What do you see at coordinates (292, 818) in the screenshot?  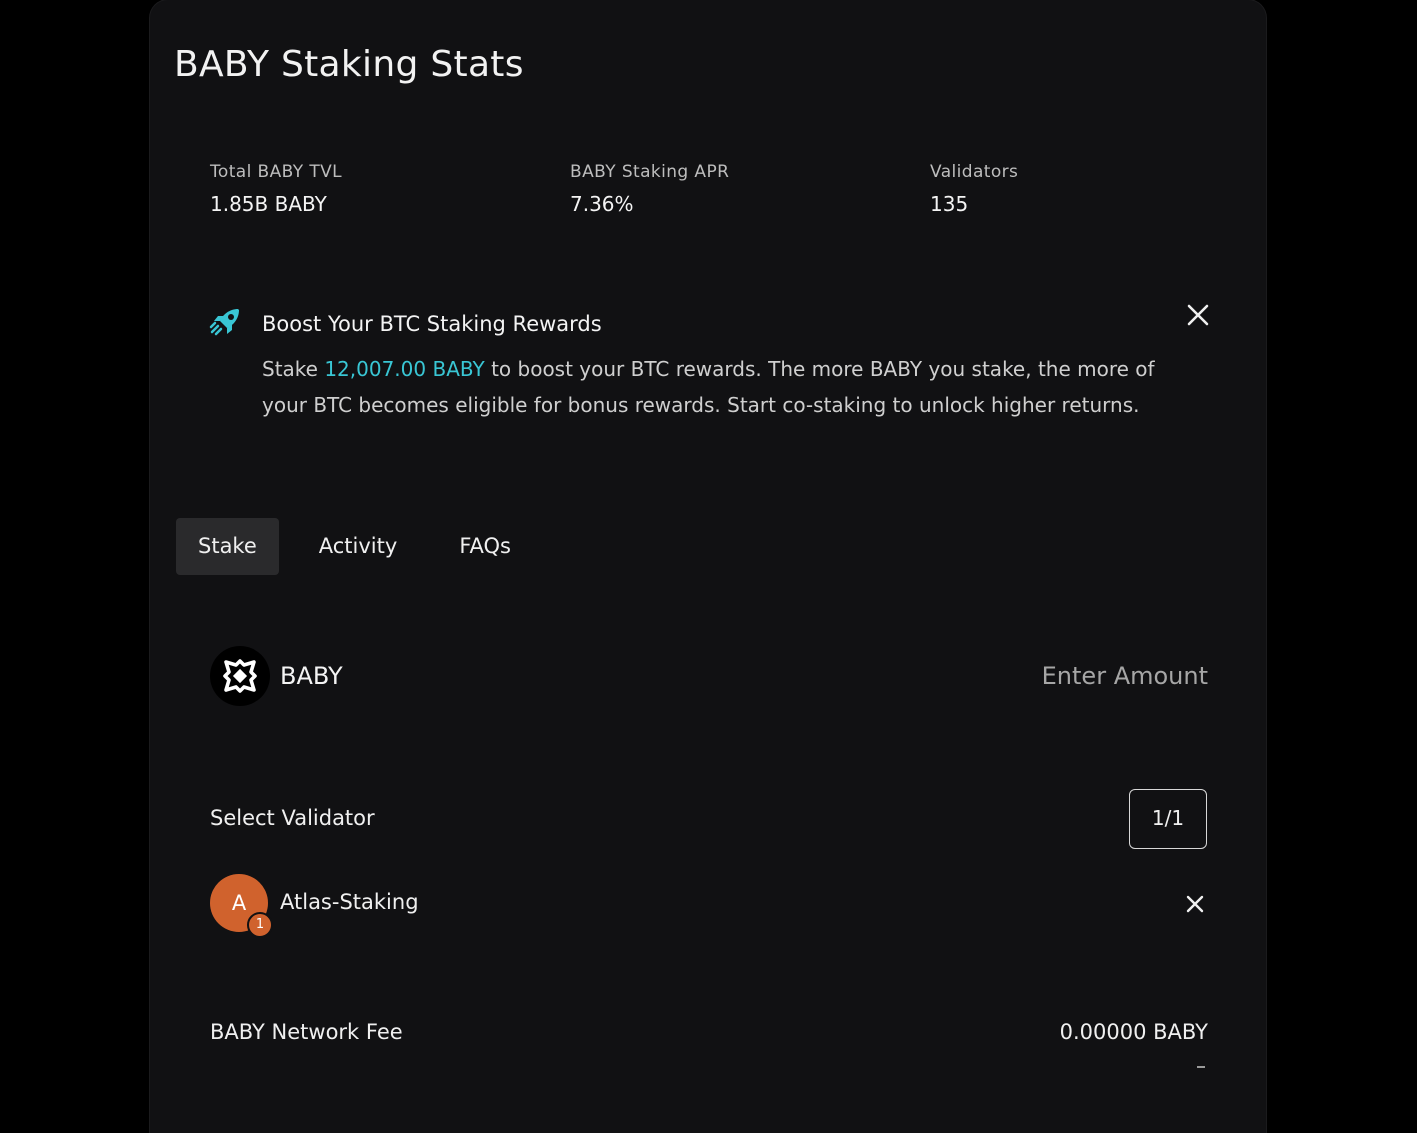 I see `select-validator-label: Select Validator` at bounding box center [292, 818].